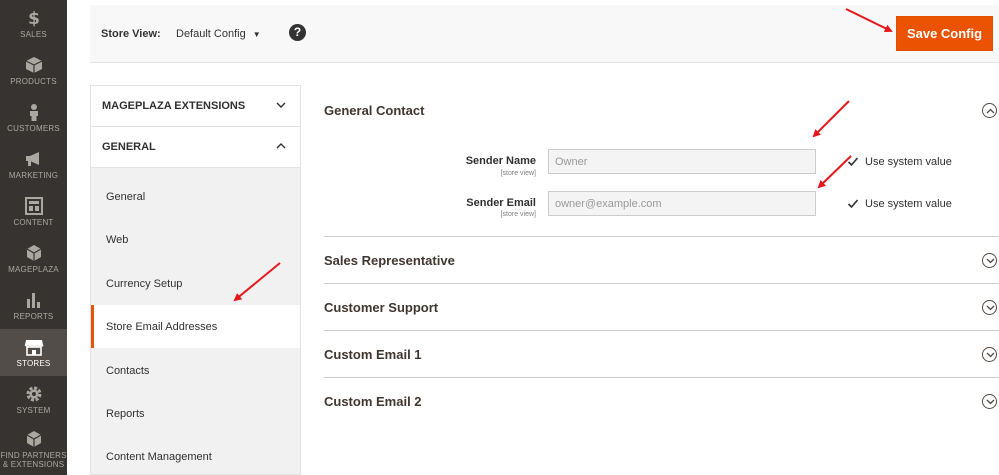 This screenshot has width=999, height=475. I want to click on section-title-sales-representative: Sales Representative, so click(389, 260).